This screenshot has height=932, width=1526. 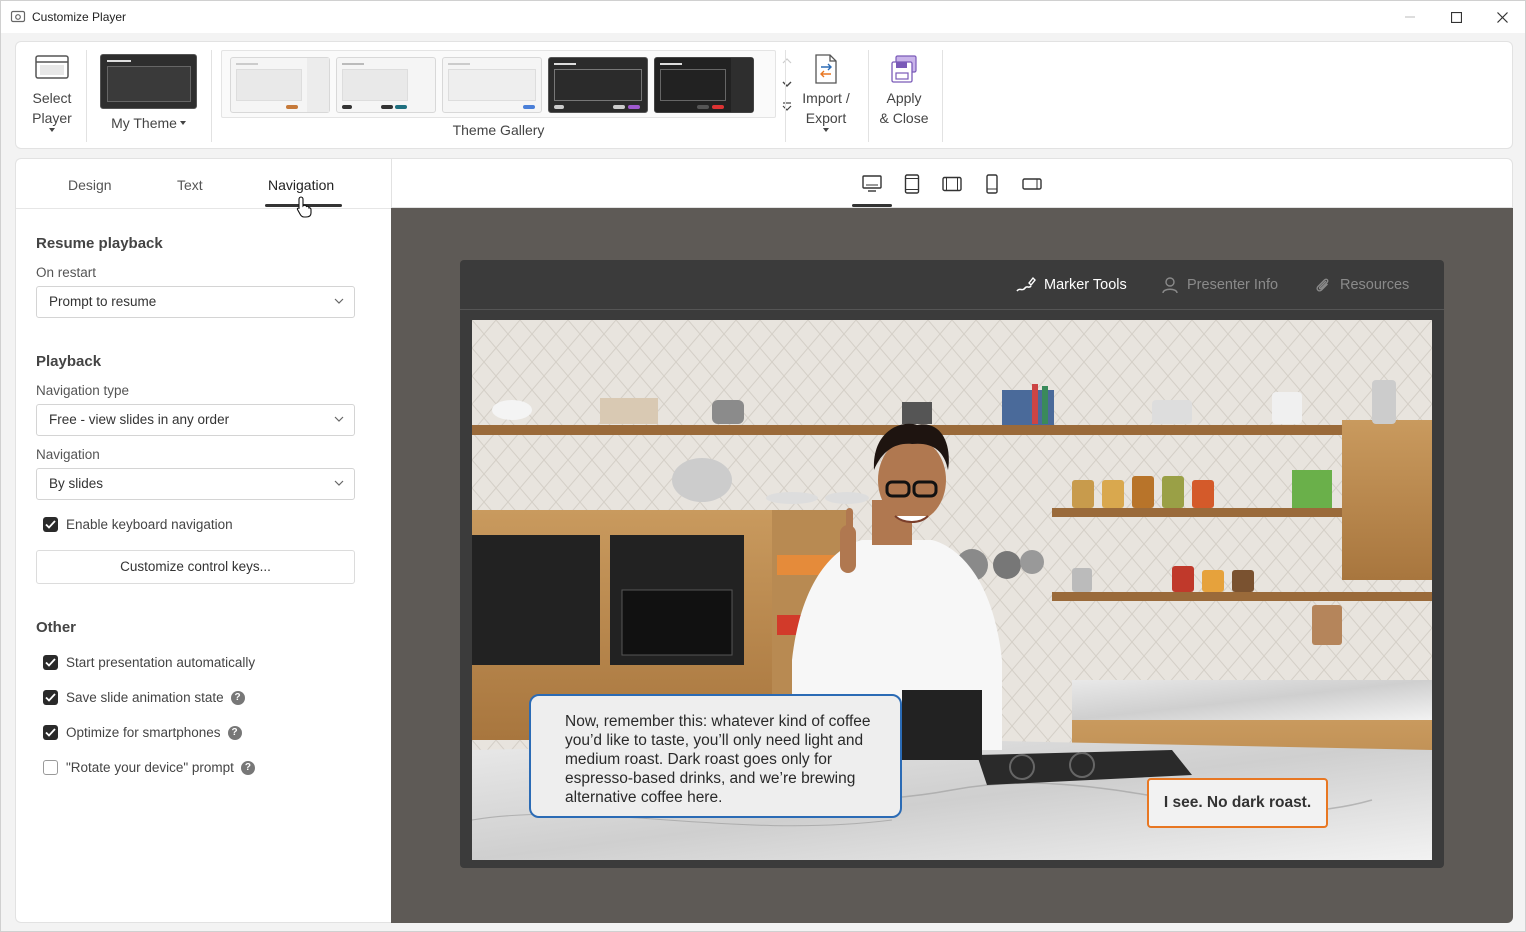 I want to click on start-auto-checkbox: Start presentation automatically, so click(x=149, y=662).